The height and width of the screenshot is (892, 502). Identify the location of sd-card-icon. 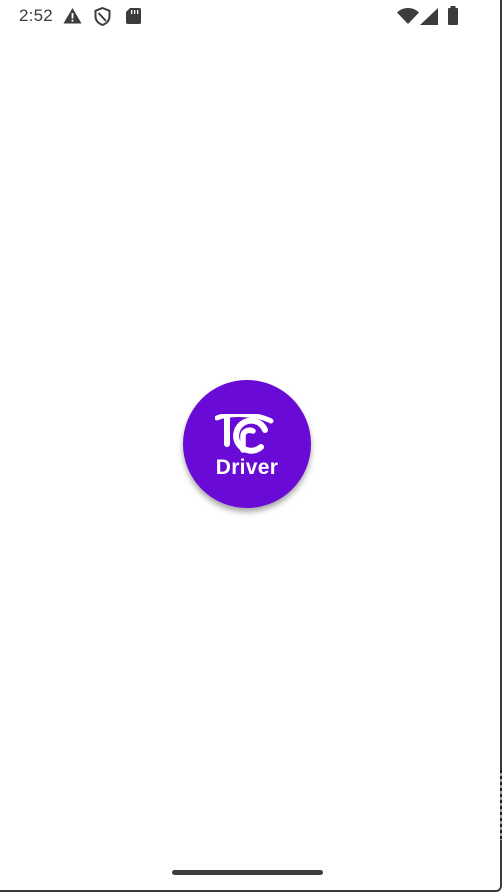
(133, 16).